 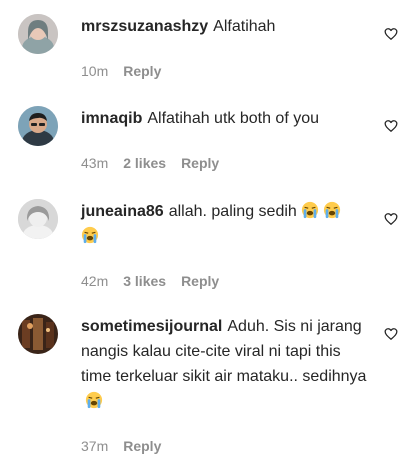 What do you see at coordinates (224, 71) in the screenshot?
I see `comment-meta: 10m Reply` at bounding box center [224, 71].